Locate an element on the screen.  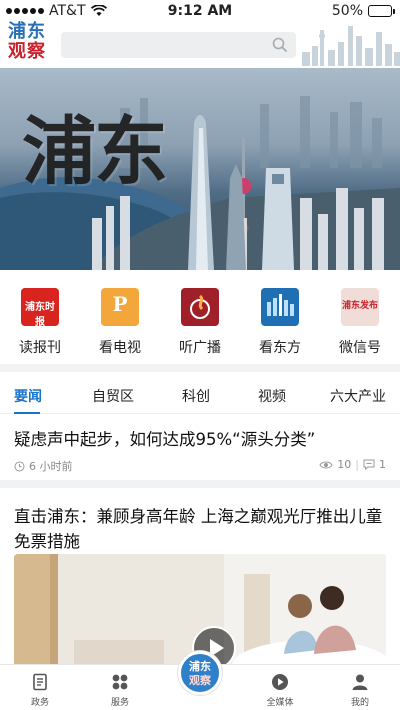
quick-entry-wechat: 浦东发布 微信号 is located at coordinates (360, 320).